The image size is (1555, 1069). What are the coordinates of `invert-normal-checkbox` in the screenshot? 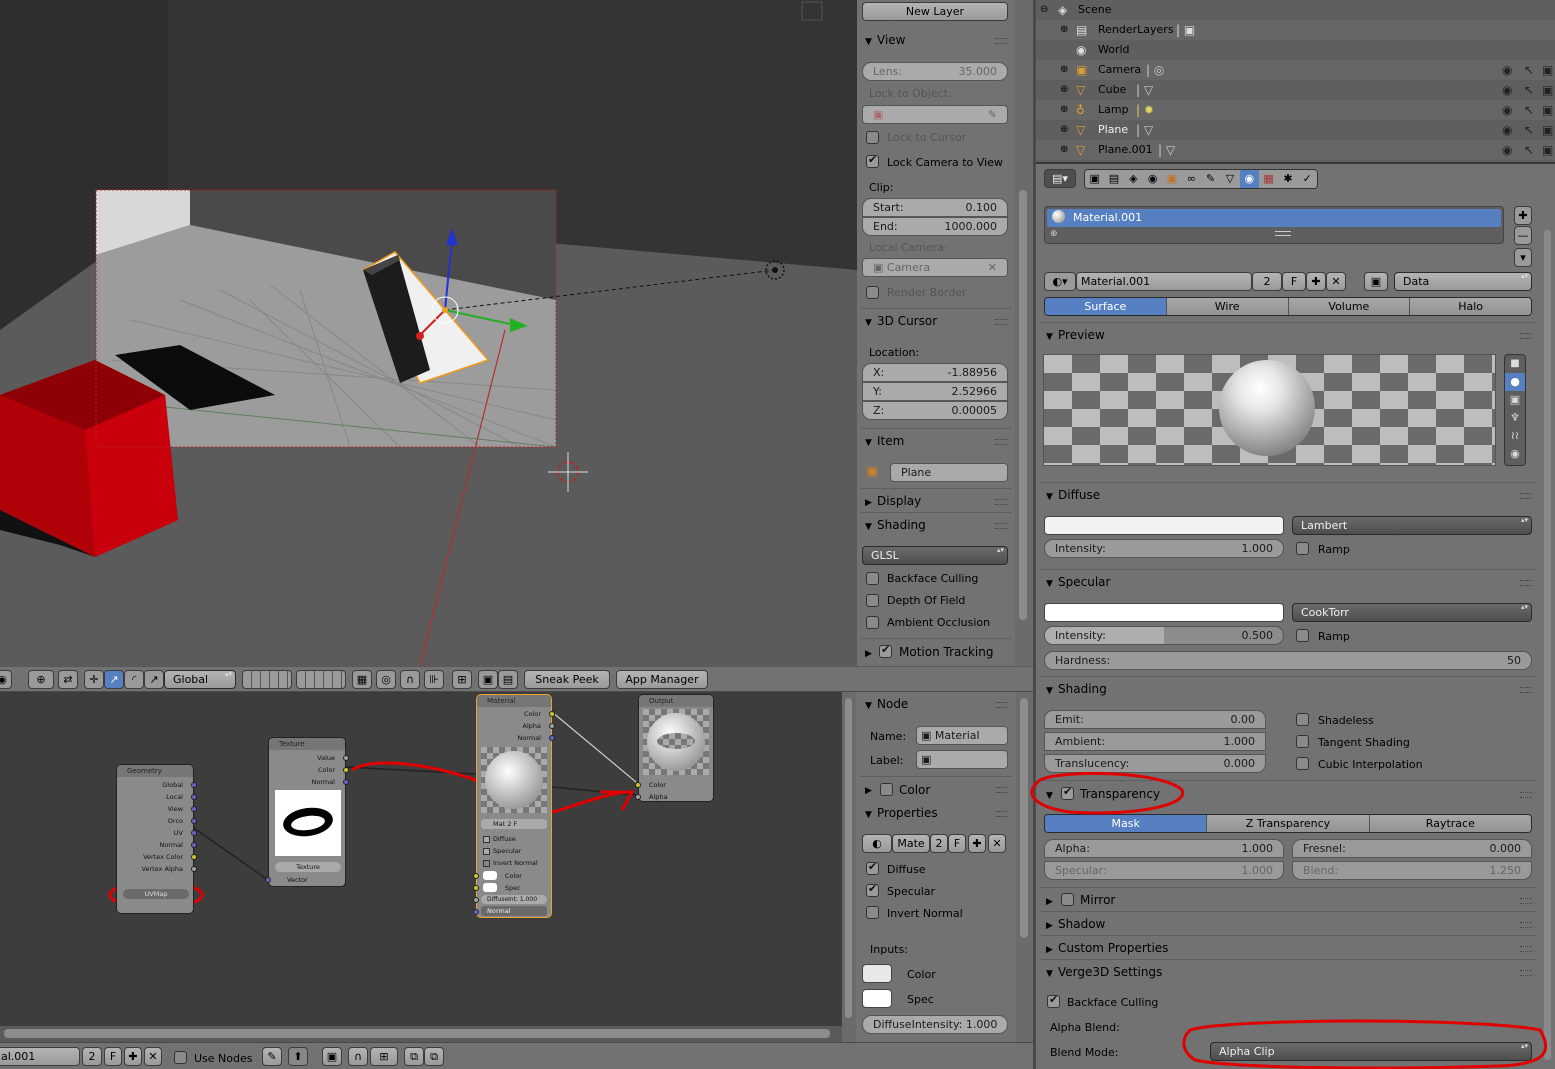 It's located at (872, 912).